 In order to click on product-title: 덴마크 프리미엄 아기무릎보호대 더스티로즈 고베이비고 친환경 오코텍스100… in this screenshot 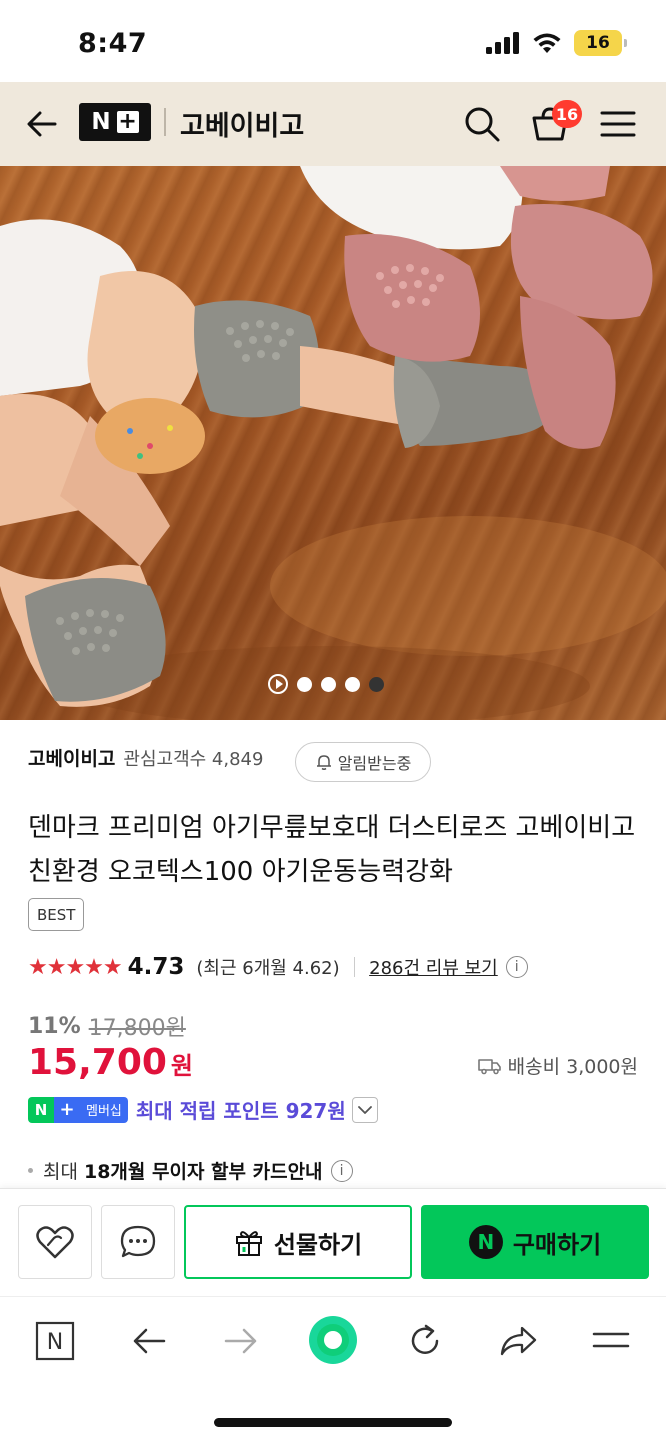, I will do `click(332, 850)`.